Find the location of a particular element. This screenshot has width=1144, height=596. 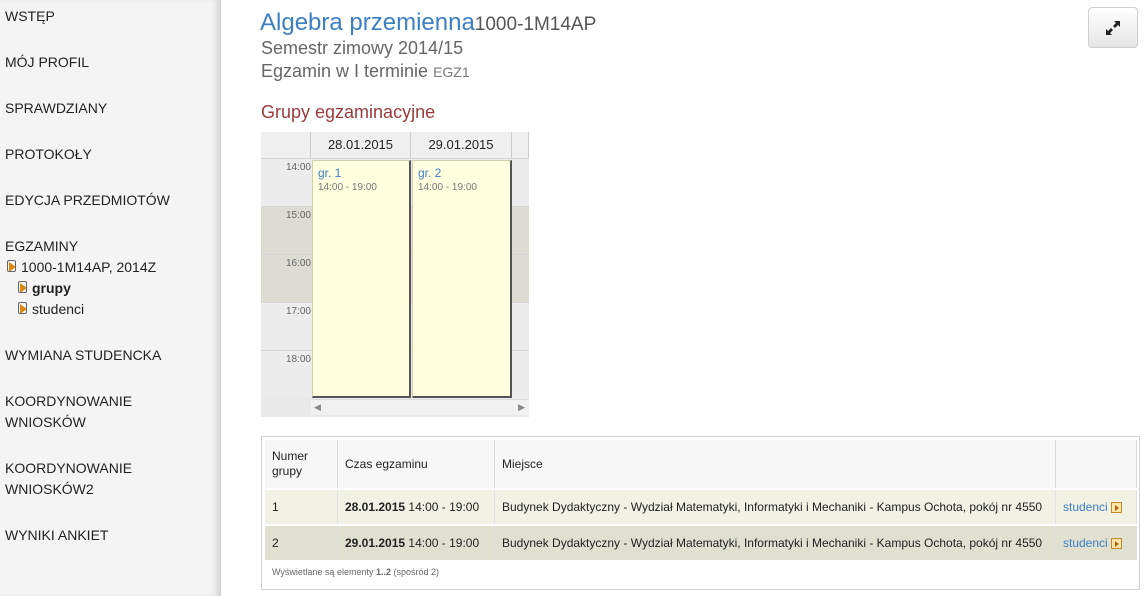

exam-code: EGZ1 is located at coordinates (451, 72).